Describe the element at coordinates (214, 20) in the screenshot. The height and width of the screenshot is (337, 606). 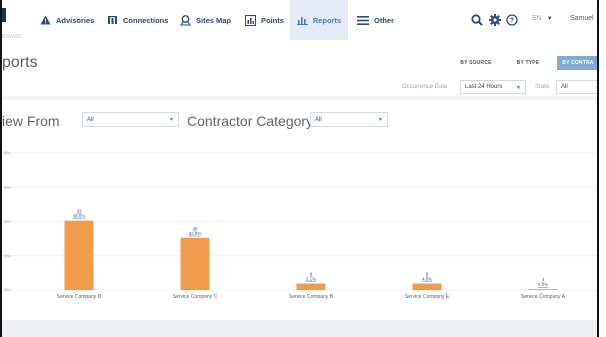
I see `nav-sites-map-label: Sites Map` at that location.